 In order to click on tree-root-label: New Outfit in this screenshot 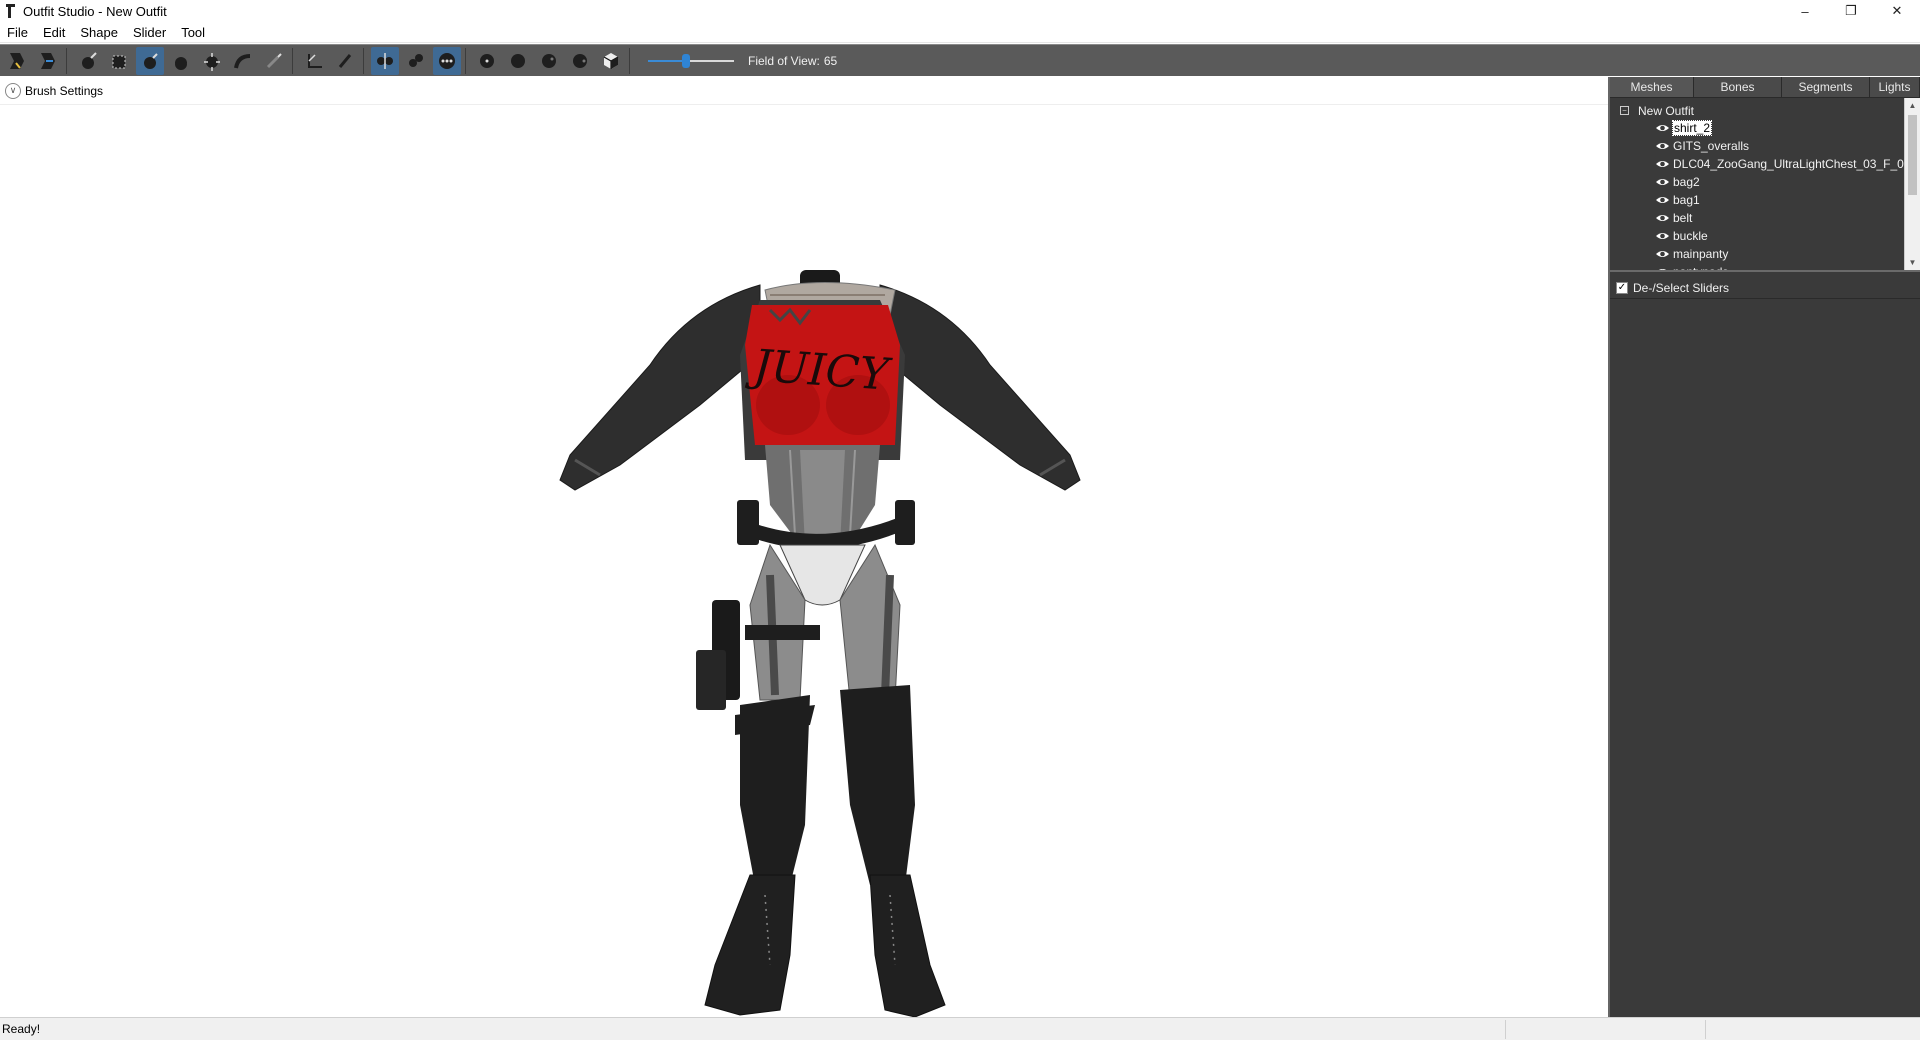, I will do `click(1666, 110)`.